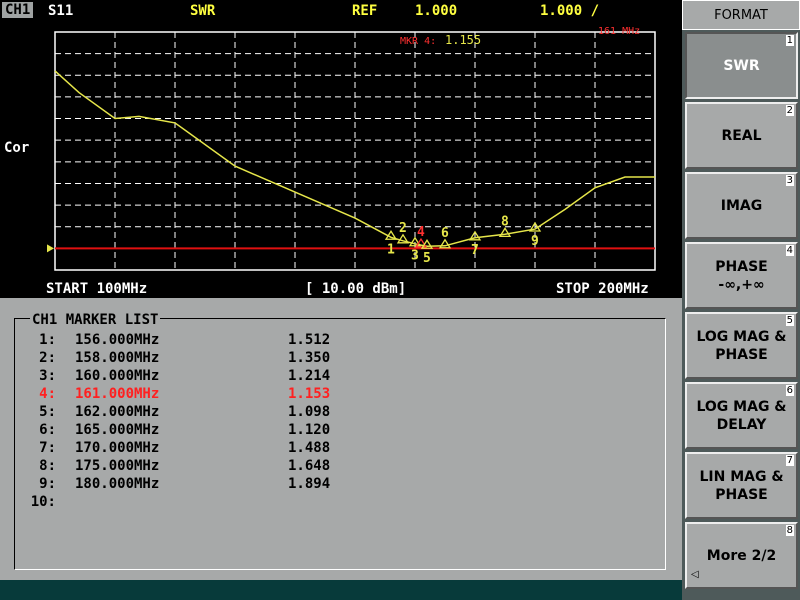 The width and height of the screenshot is (800, 600). I want to click on softkey-6: 6 LOG MAG & DELAY, so click(741, 415).